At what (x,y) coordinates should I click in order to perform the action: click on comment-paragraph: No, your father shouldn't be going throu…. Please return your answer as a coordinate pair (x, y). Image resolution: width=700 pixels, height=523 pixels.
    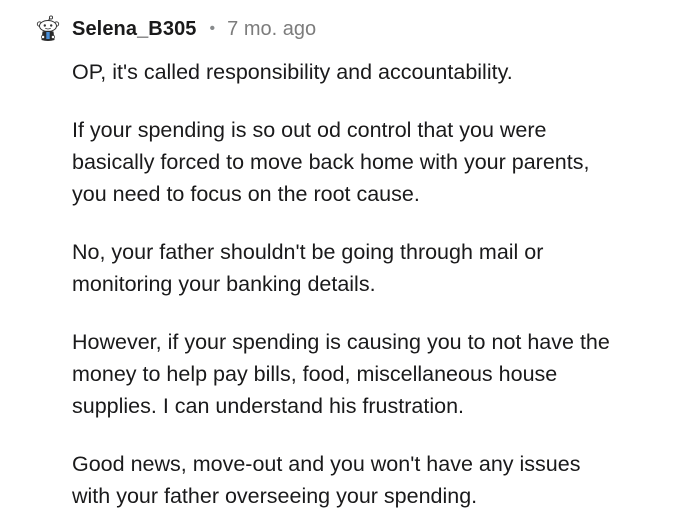
    Looking at the image, I should click on (308, 268).